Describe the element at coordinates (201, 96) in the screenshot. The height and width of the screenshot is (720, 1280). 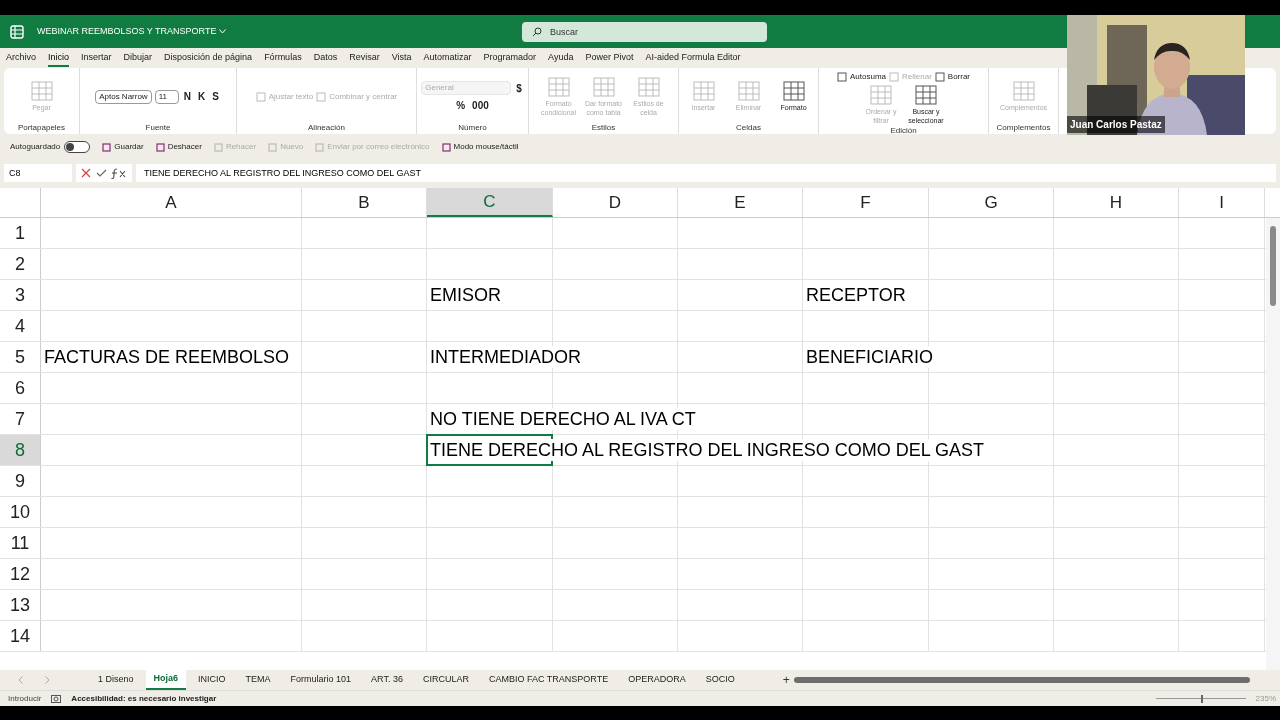
I see `format-button: K` at that location.